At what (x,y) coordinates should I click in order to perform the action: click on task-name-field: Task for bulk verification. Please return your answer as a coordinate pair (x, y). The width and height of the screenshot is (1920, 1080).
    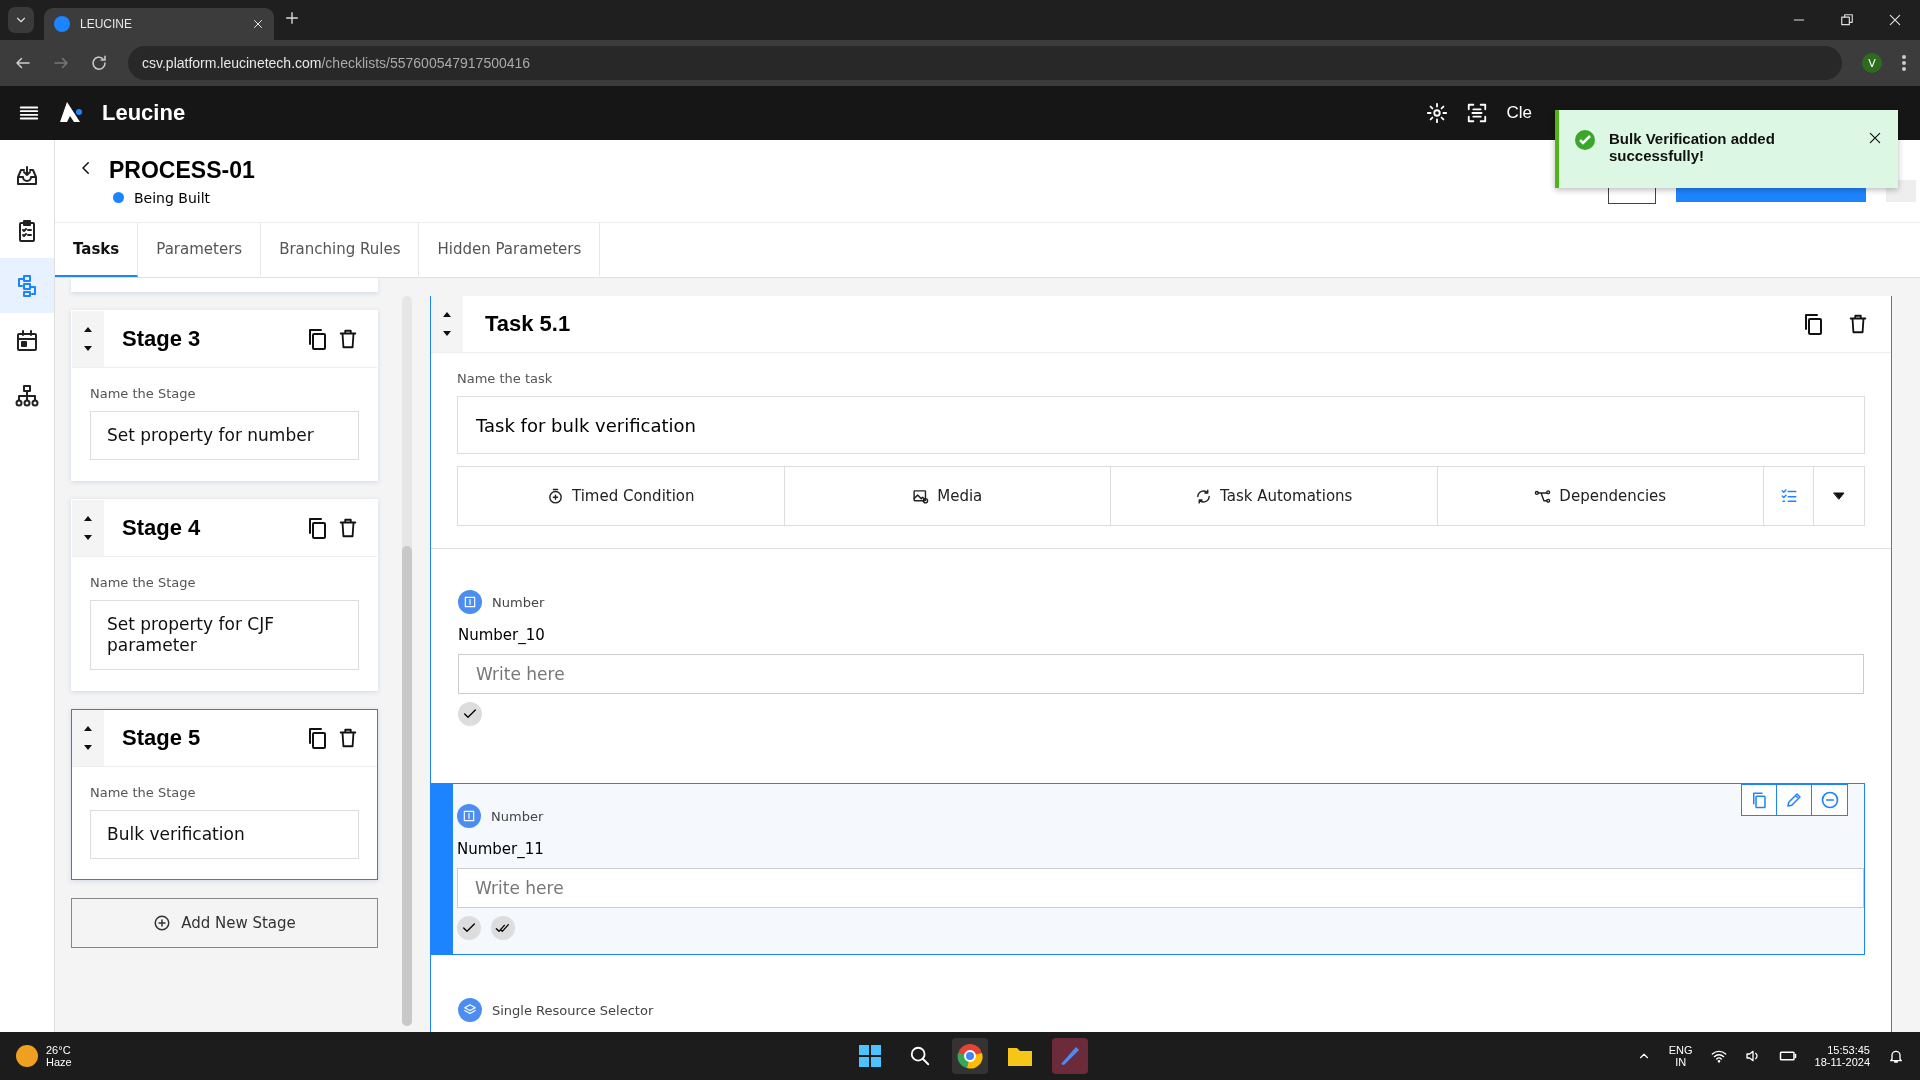
    Looking at the image, I should click on (1161, 425).